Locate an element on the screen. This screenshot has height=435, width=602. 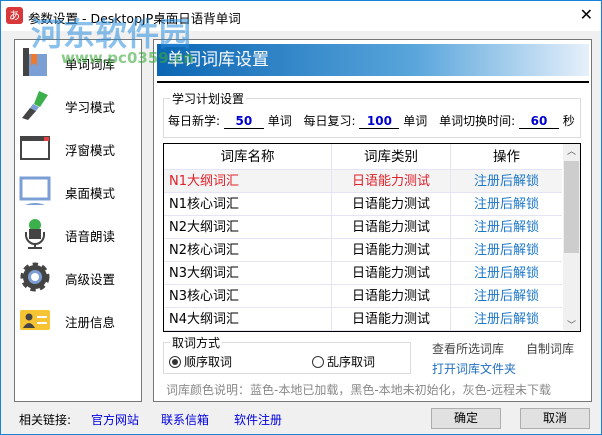
sidebar-item-word-library: 单词词库 is located at coordinates (78, 62).